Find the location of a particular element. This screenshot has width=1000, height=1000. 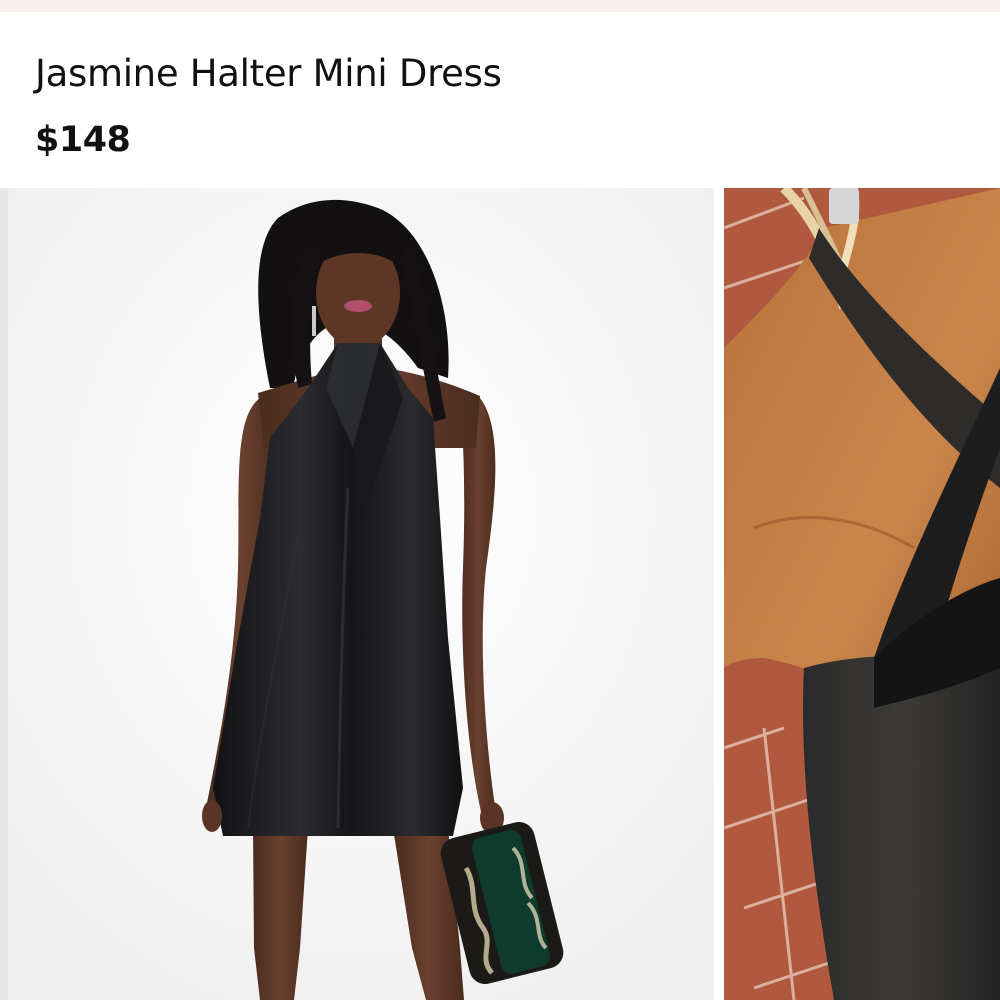

top-banner-strip is located at coordinates (500, 6).